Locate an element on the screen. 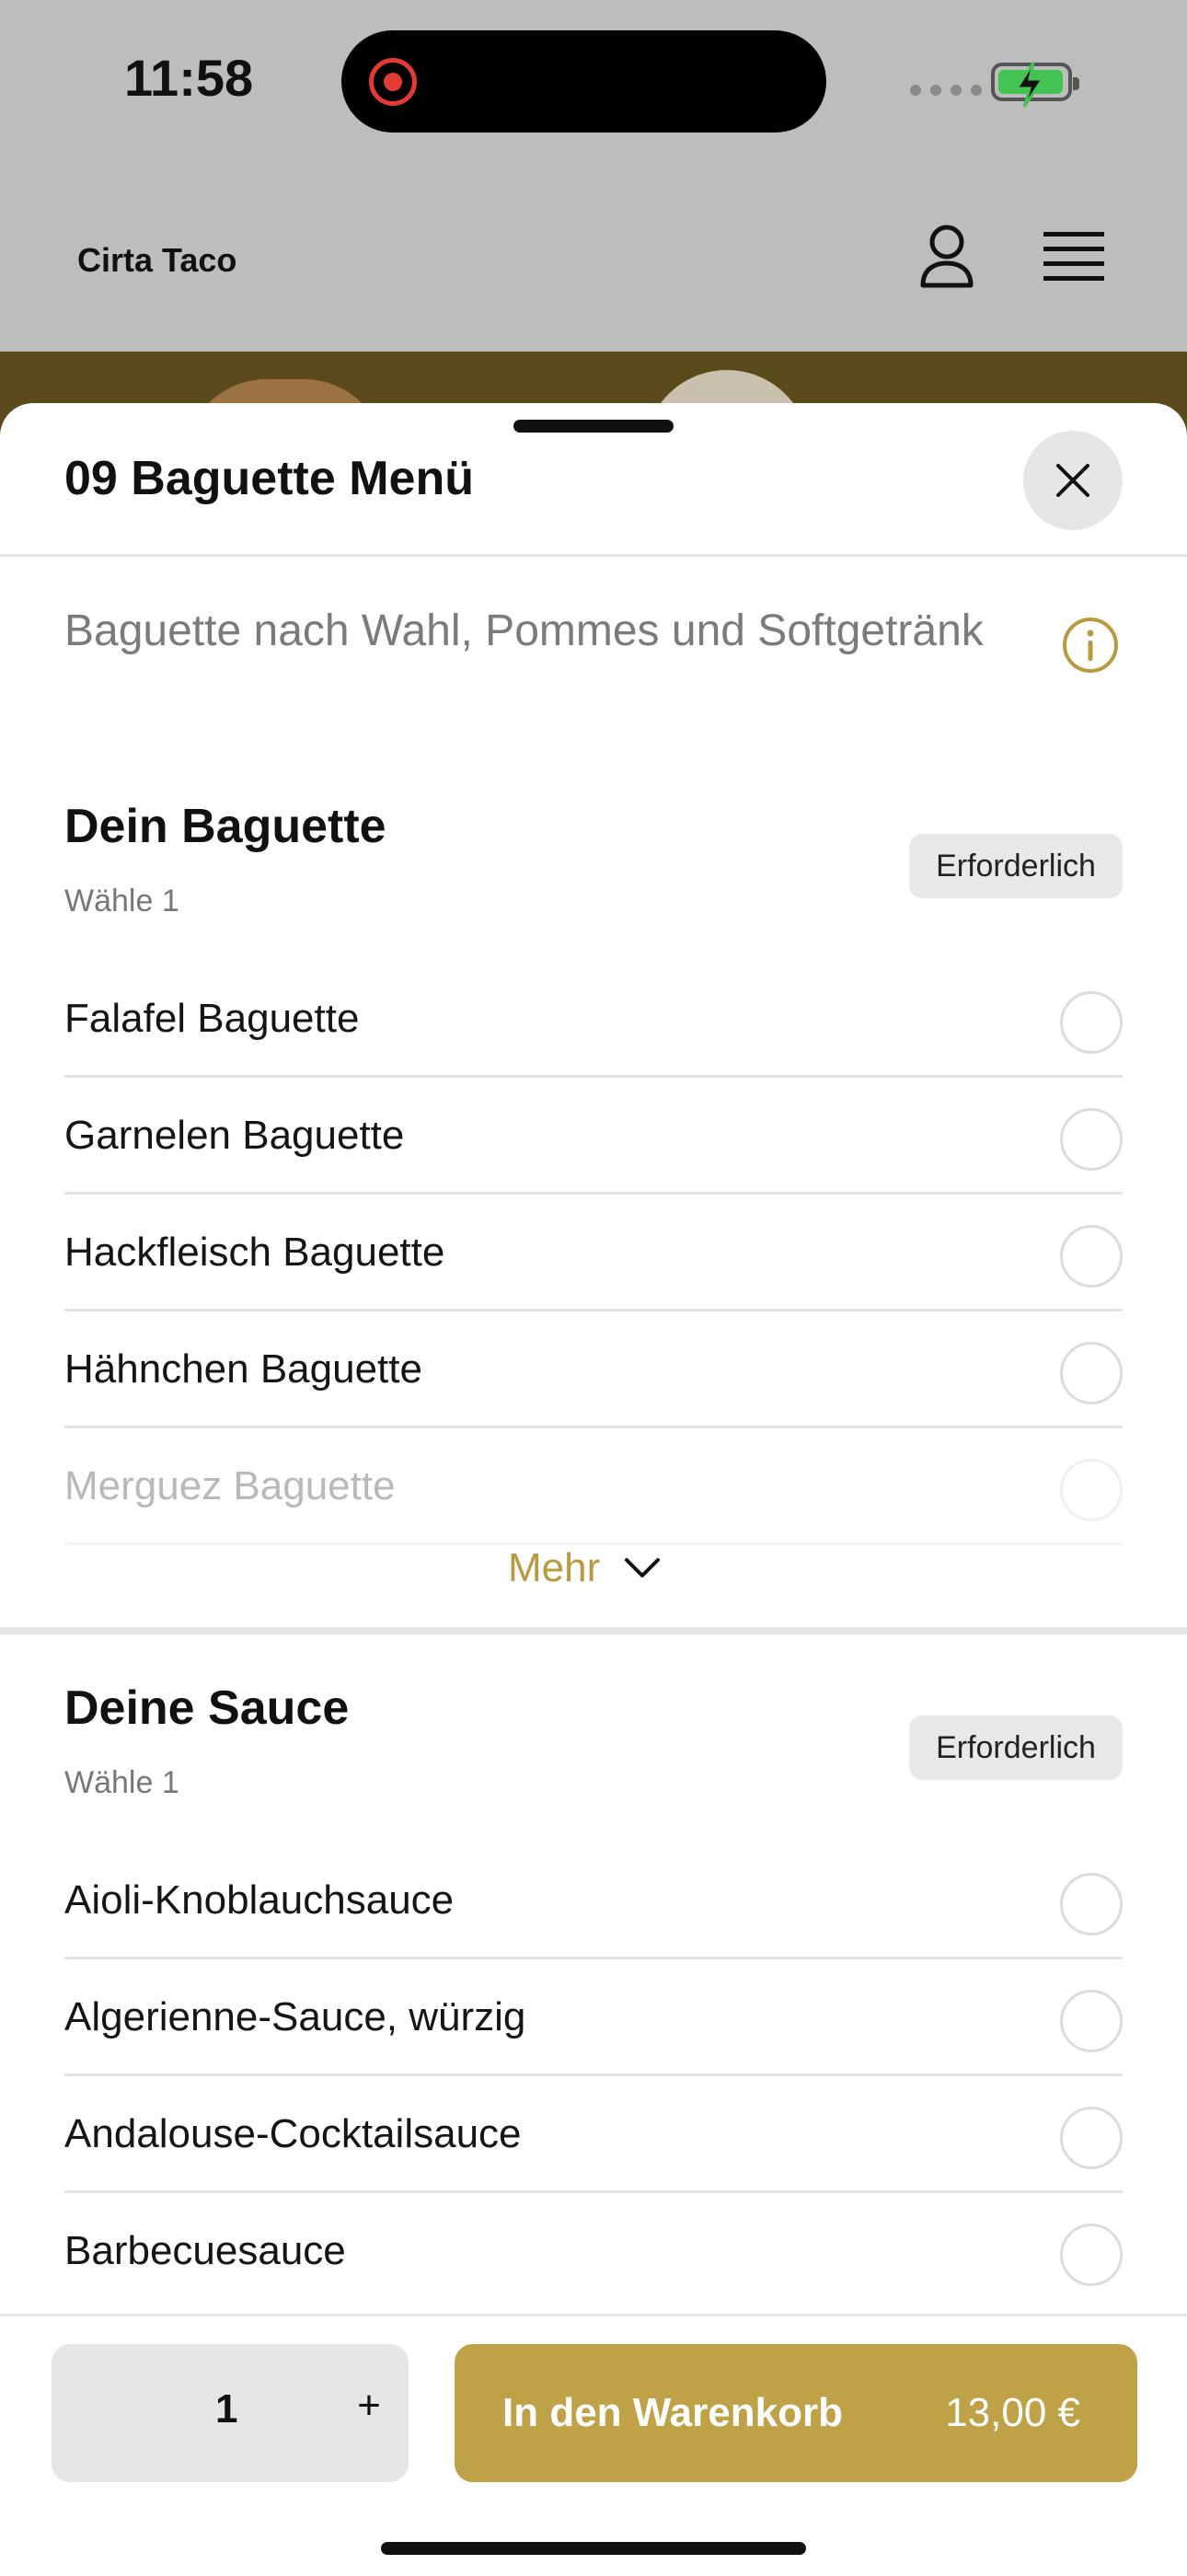  close-icon is located at coordinates (1072, 481).